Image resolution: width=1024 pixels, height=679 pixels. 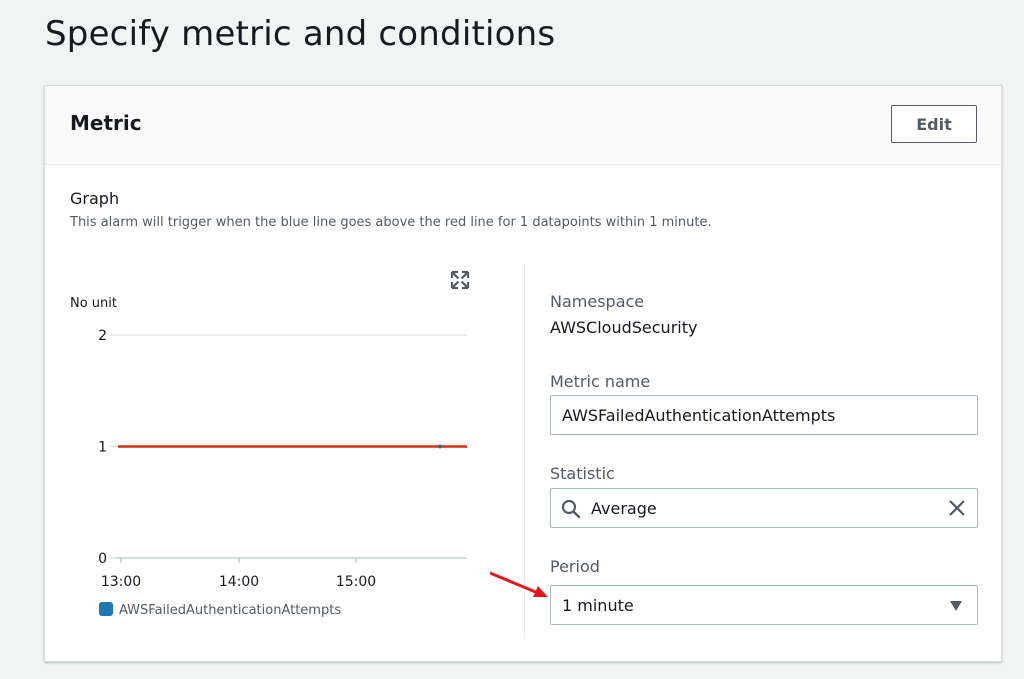 I want to click on x-tick-label: 14:00, so click(x=239, y=582).